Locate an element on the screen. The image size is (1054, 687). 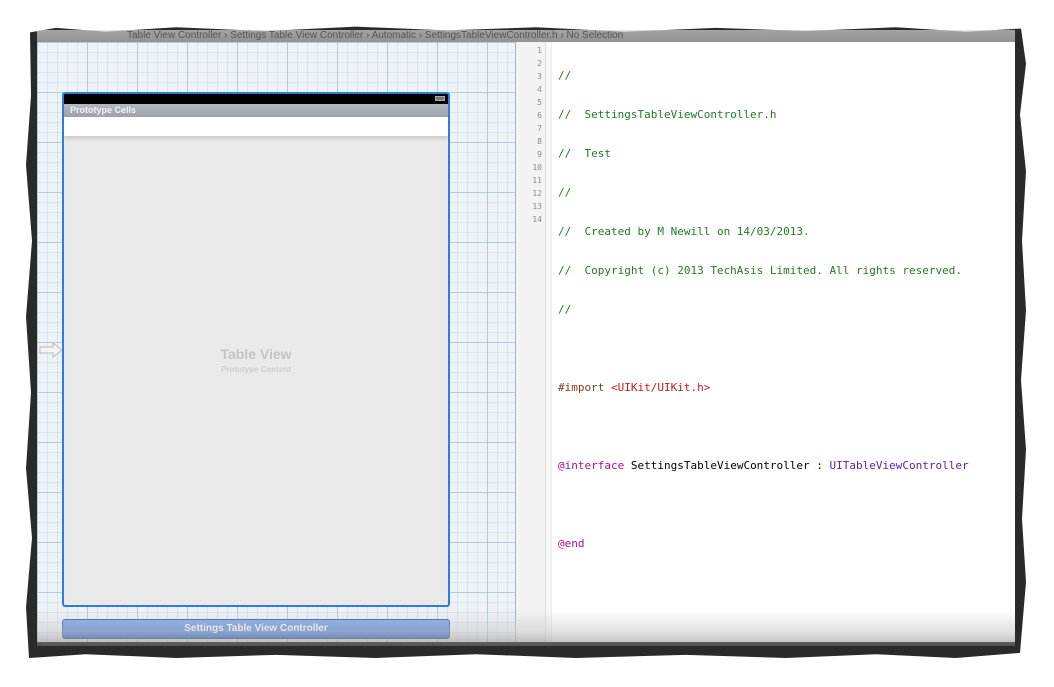
line-number: 10 is located at coordinates (537, 167).